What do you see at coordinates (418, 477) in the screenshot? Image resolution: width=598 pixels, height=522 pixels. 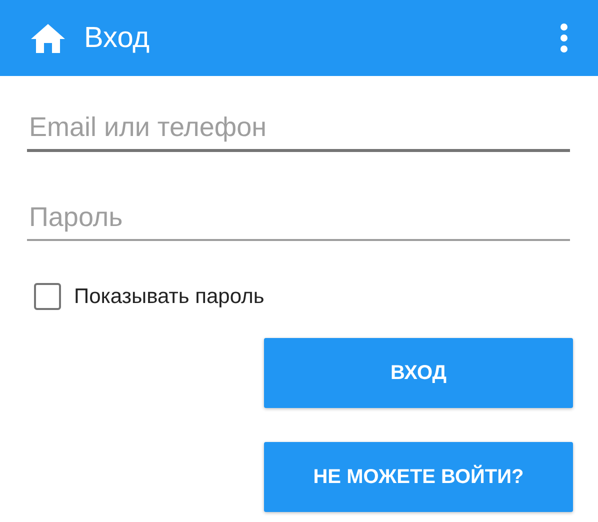 I see `cant-sign-in-button: НЕ МОЖЕТЕ ВОЙТИ?` at bounding box center [418, 477].